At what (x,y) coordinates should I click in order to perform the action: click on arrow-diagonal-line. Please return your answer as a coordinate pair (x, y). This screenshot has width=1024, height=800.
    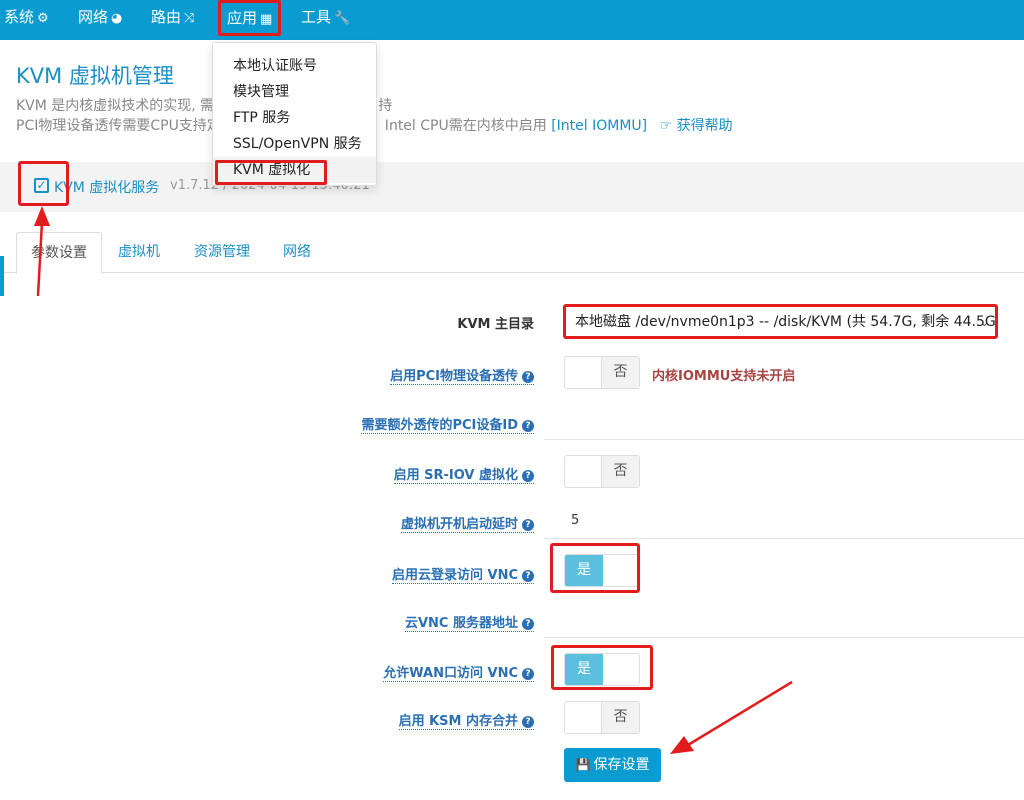
    Looking at the image, I should click on (740, 713).